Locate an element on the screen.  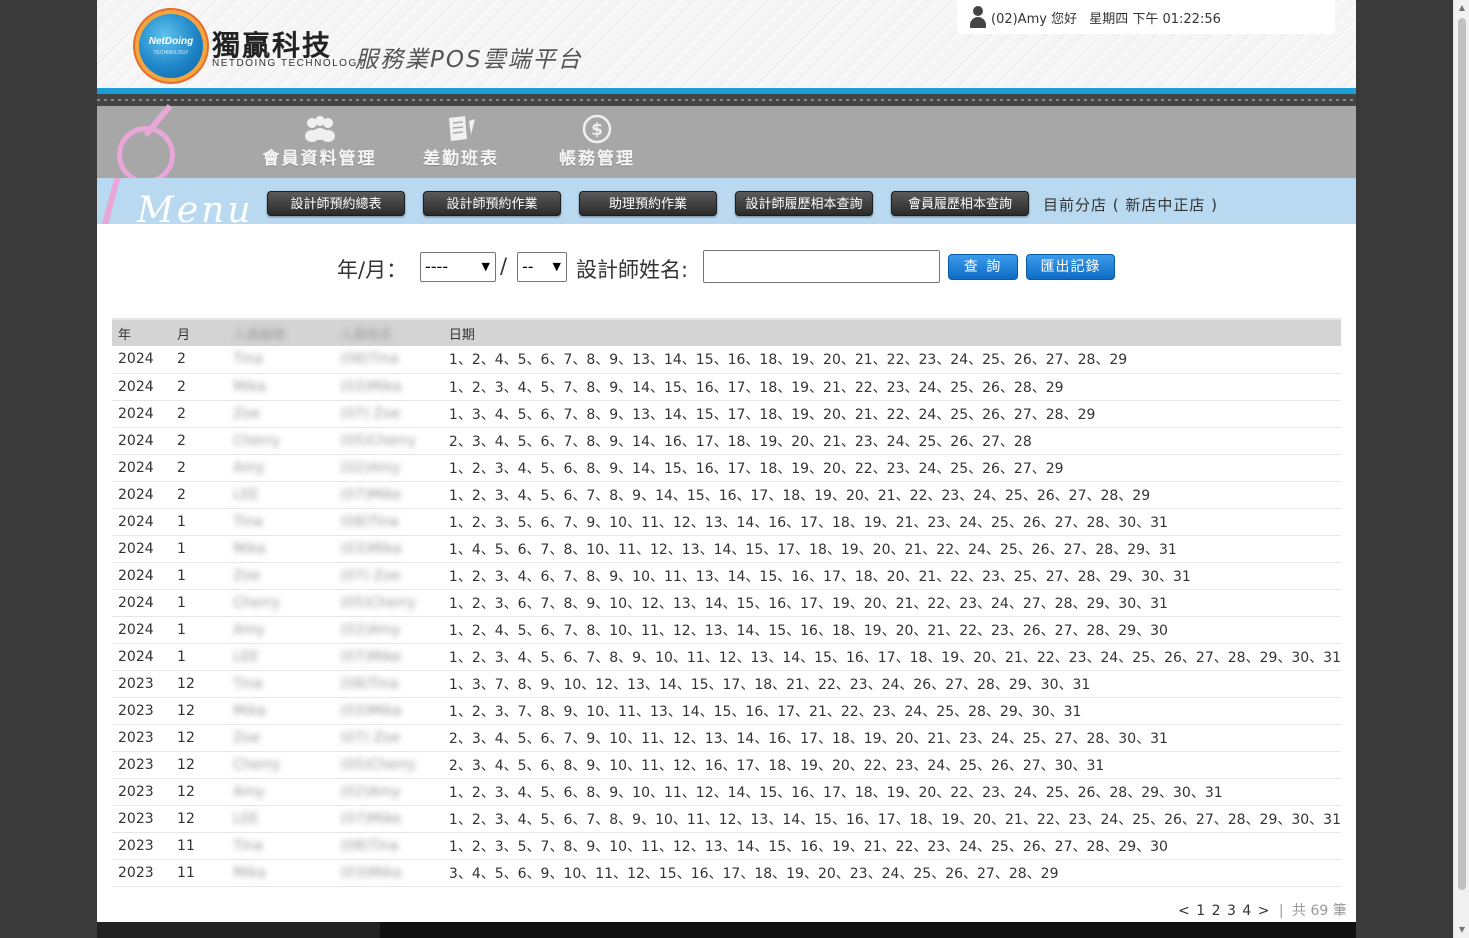
page-link: 1 is located at coordinates (1200, 911).